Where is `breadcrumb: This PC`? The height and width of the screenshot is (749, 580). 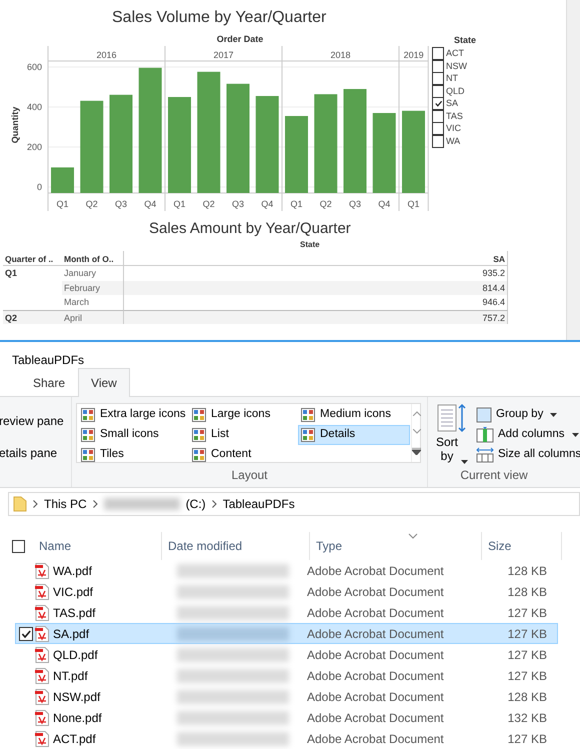 breadcrumb: This PC is located at coordinates (65, 504).